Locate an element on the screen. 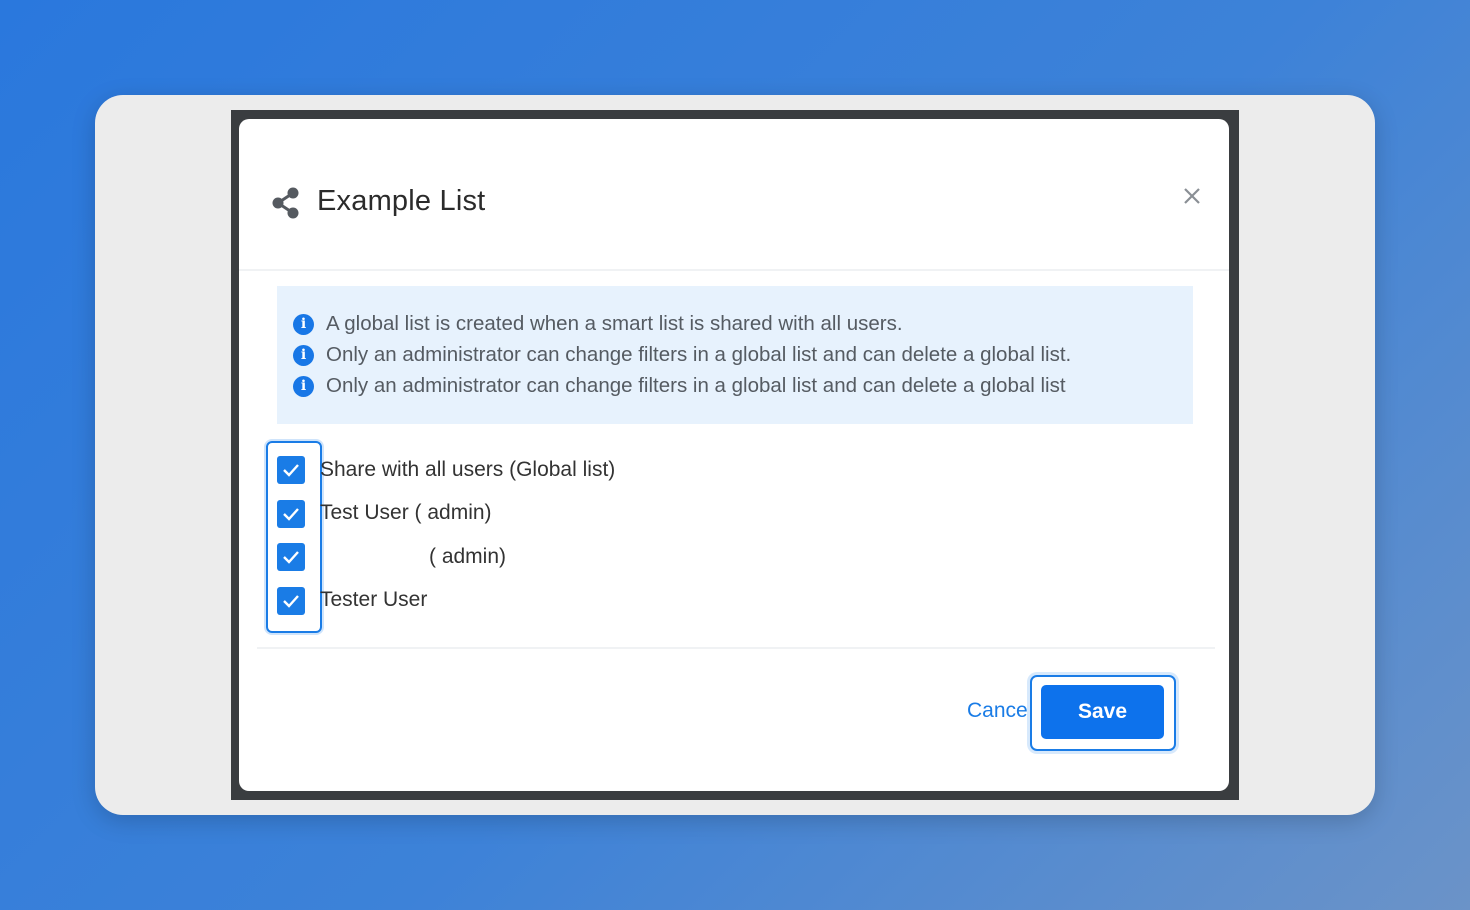 This screenshot has width=1470, height=910. share-icon is located at coordinates (285, 203).